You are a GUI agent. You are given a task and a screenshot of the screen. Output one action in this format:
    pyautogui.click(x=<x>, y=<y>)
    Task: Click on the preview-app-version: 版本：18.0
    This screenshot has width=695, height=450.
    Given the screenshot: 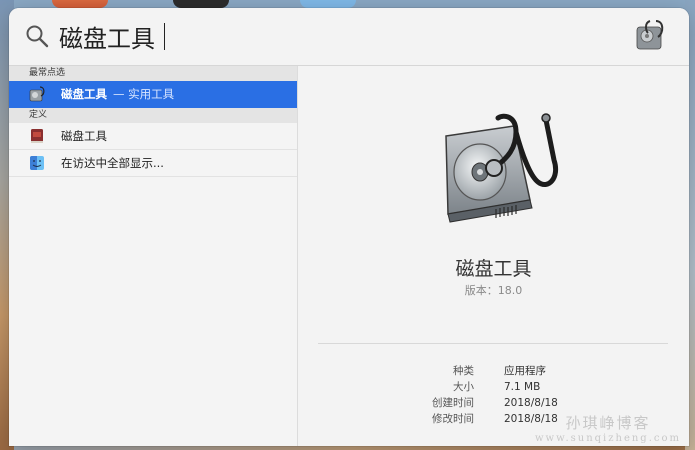 What is the action you would take?
    pyautogui.click(x=493, y=290)
    